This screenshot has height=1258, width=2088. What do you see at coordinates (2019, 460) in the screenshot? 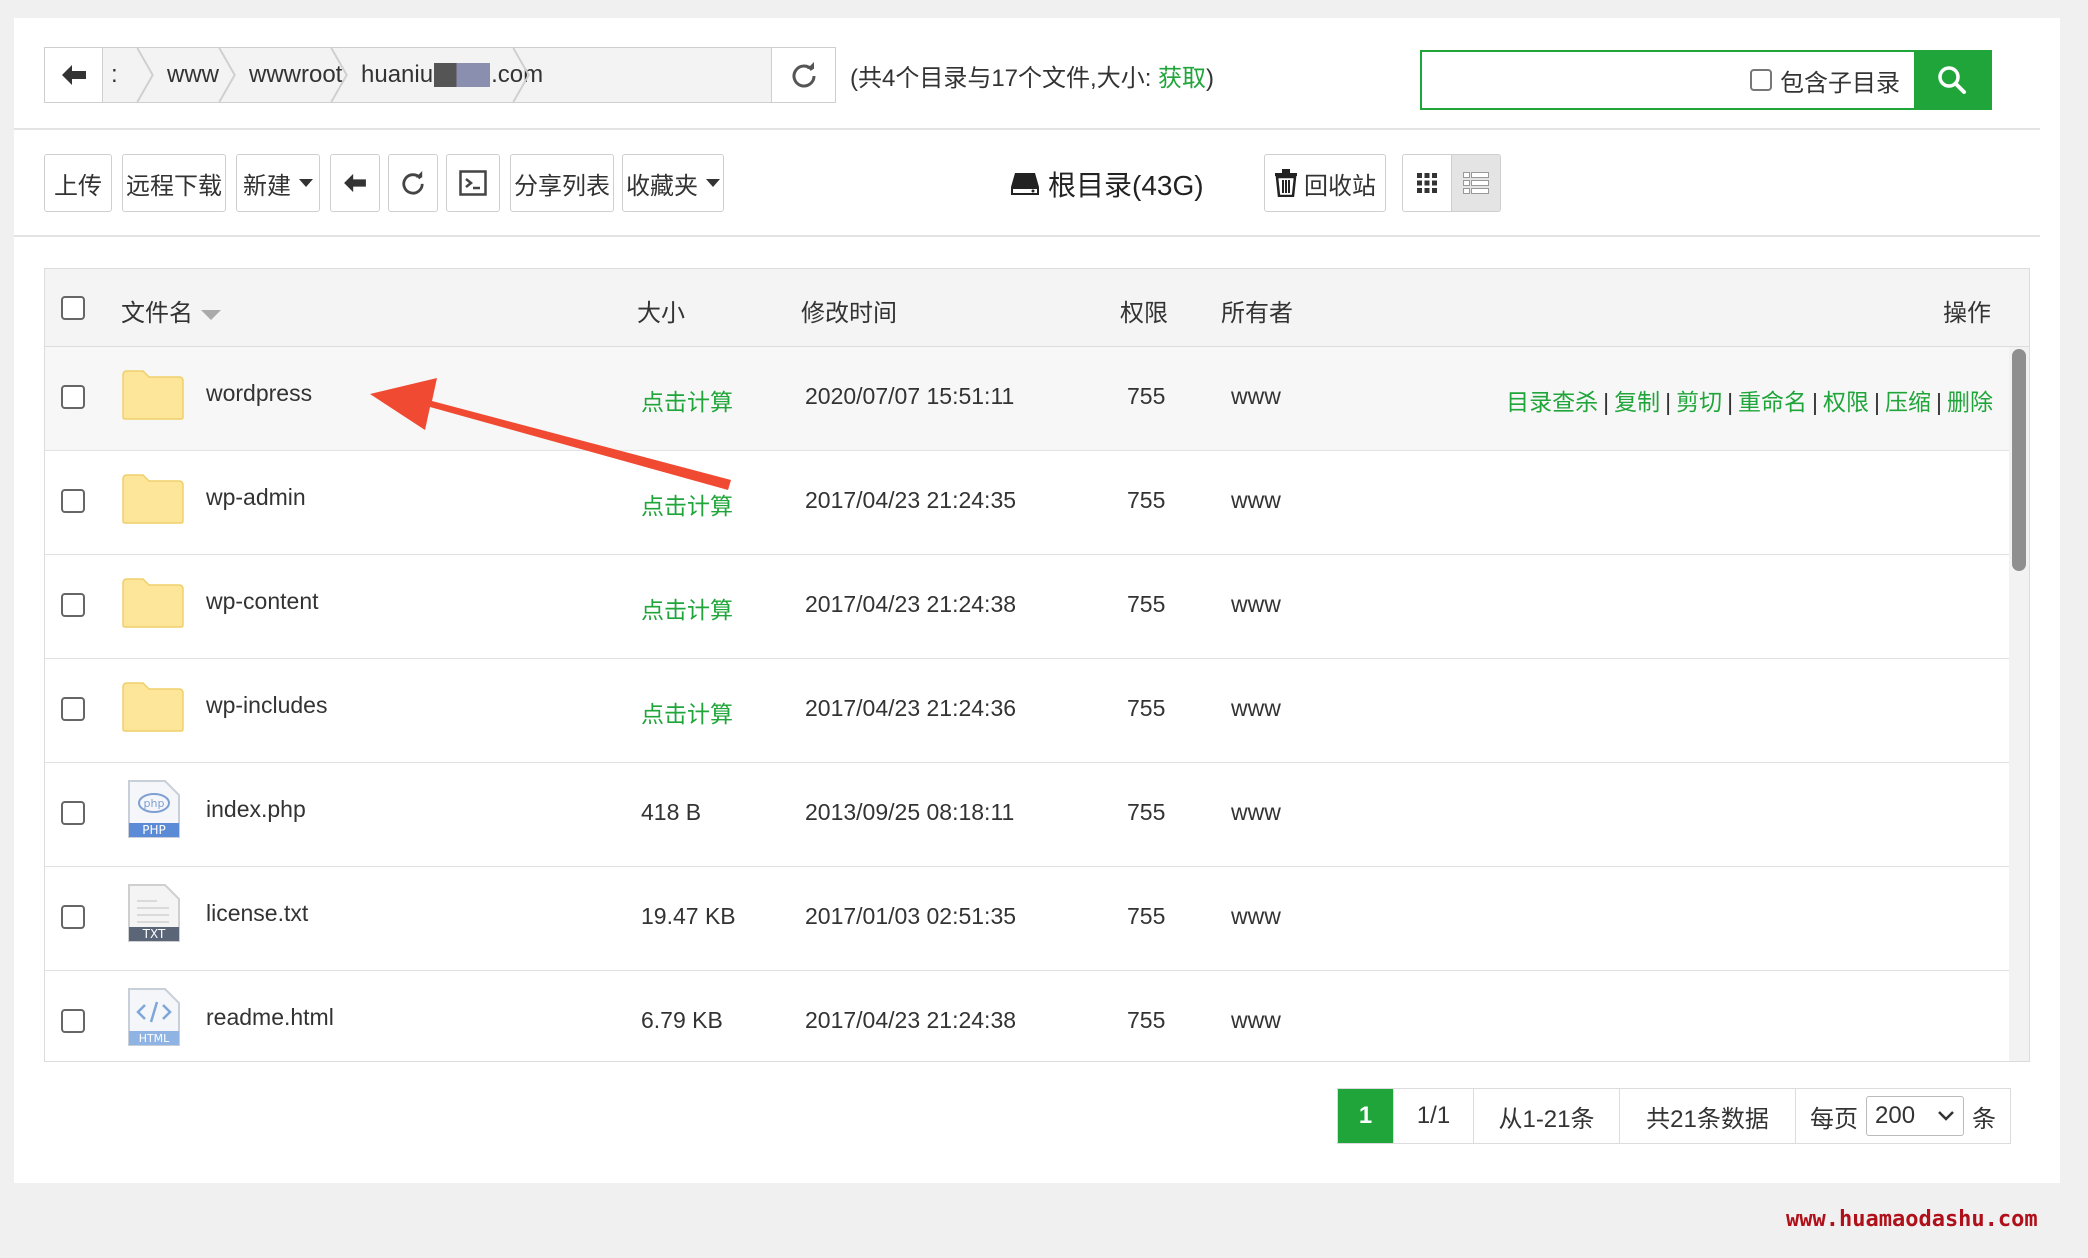
I see `scrollbar-thumb` at bounding box center [2019, 460].